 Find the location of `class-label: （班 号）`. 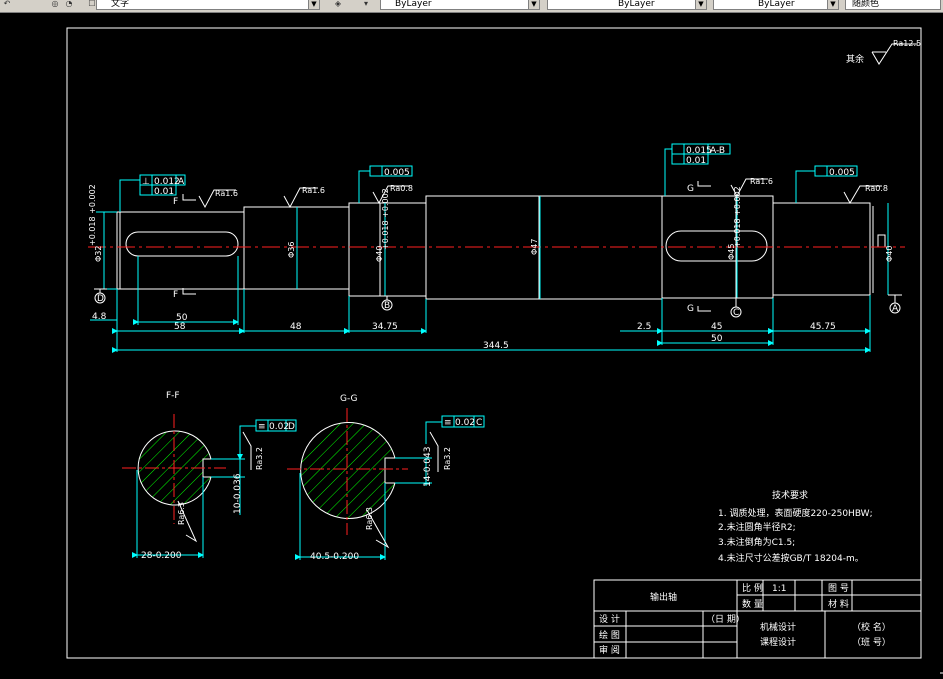

class-label: （班 号） is located at coordinates (871, 642).